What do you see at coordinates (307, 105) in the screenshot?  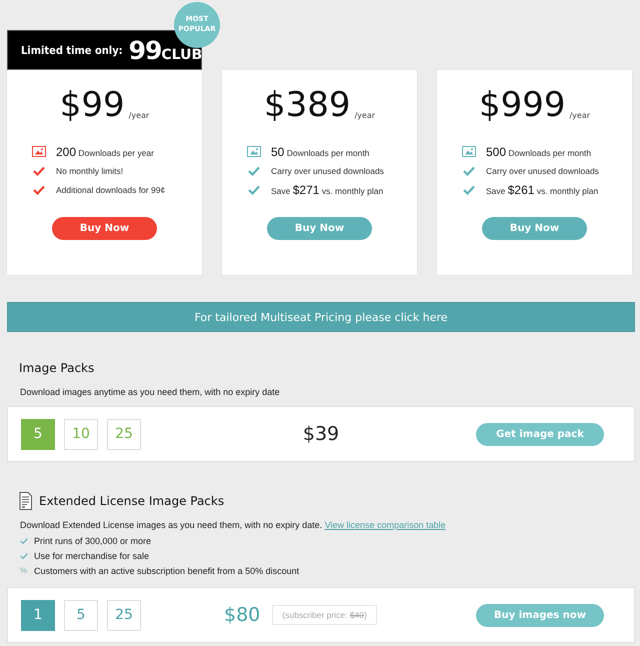 I see `plan-price: $389` at bounding box center [307, 105].